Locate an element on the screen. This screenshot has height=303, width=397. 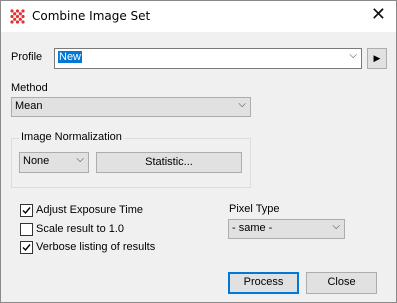
pixel-type-label: Pixel Type is located at coordinates (254, 209).